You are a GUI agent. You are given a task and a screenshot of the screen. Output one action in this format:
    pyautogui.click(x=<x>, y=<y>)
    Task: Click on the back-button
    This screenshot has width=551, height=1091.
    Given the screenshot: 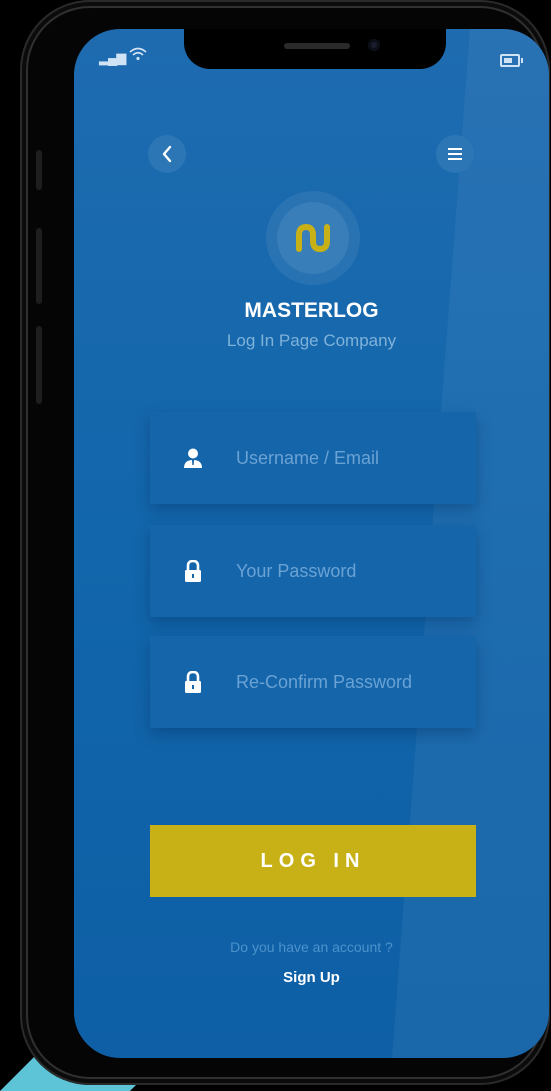 What is the action you would take?
    pyautogui.click(x=167, y=154)
    